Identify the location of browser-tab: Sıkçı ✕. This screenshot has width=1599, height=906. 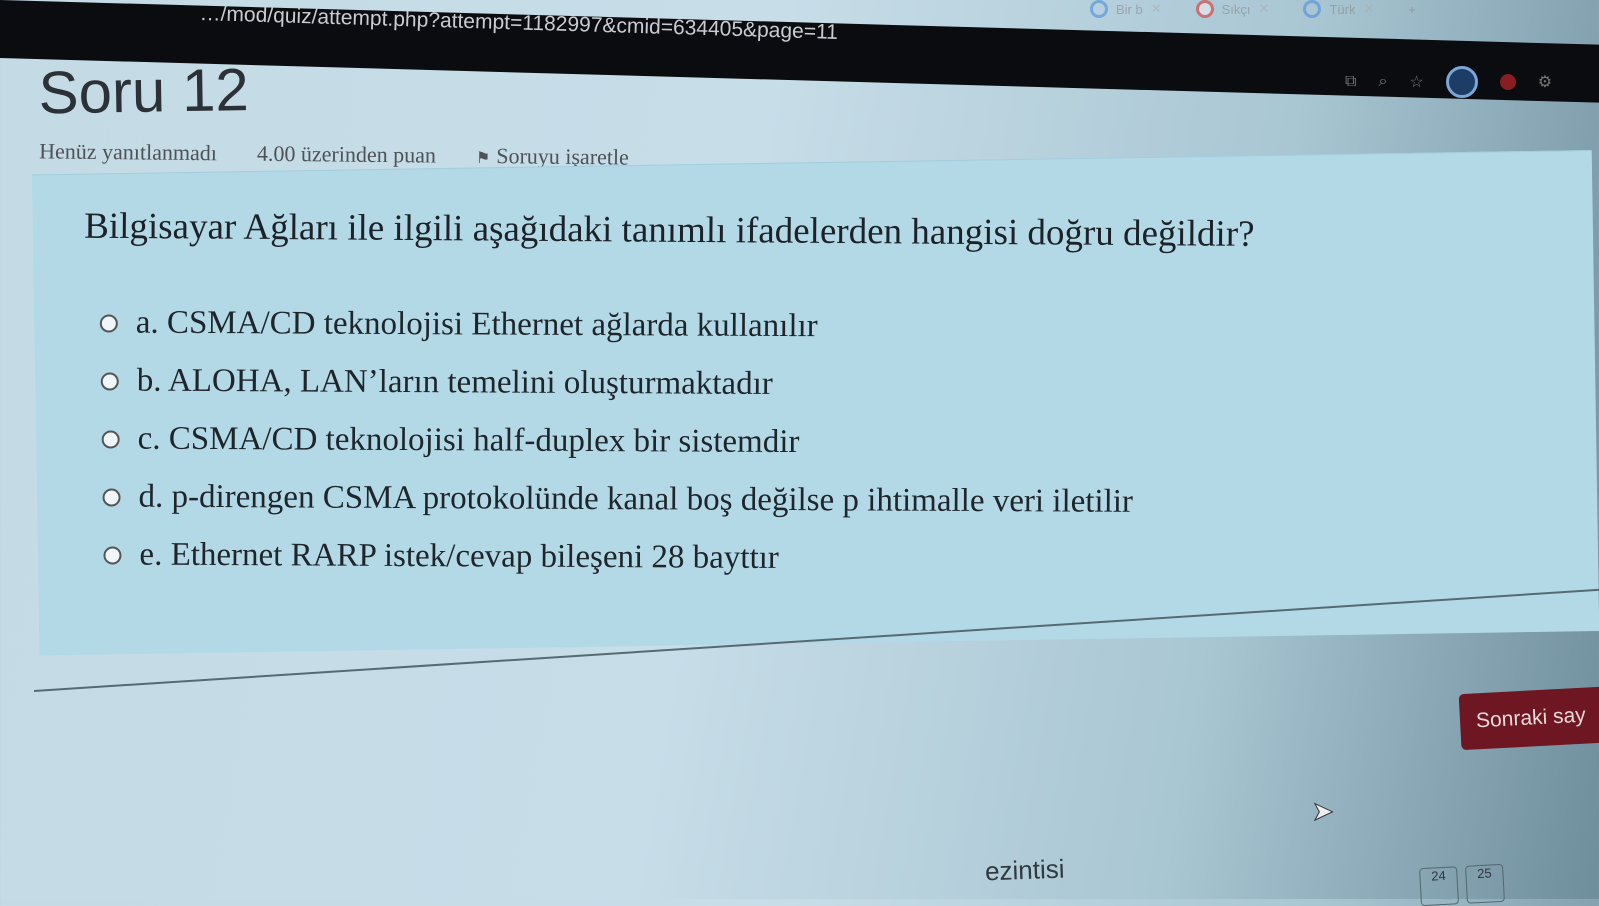
(1232, 9).